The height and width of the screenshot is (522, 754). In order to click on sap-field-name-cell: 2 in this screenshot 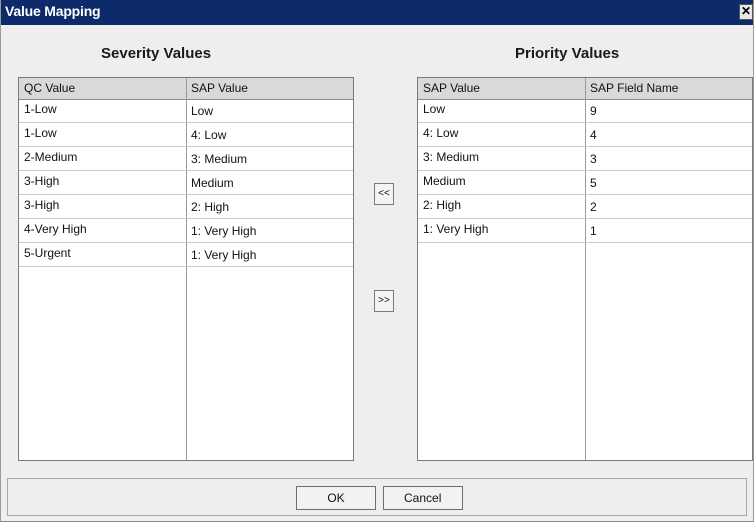, I will do `click(593, 207)`.